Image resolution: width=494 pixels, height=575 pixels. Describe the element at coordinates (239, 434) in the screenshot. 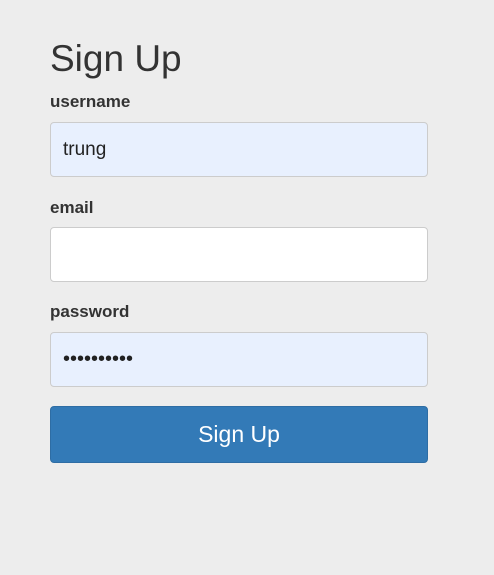

I see `sign-up-button: Sign Up` at that location.